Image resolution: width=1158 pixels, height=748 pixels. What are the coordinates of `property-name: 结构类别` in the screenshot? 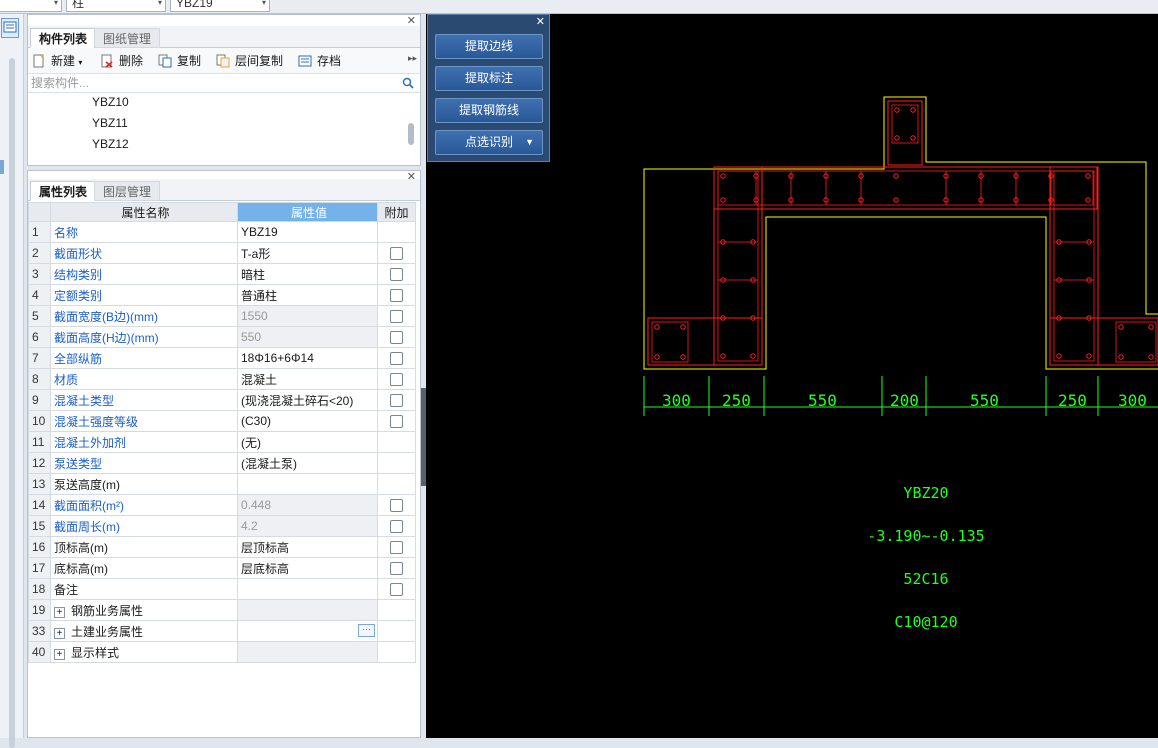 It's located at (144, 274).